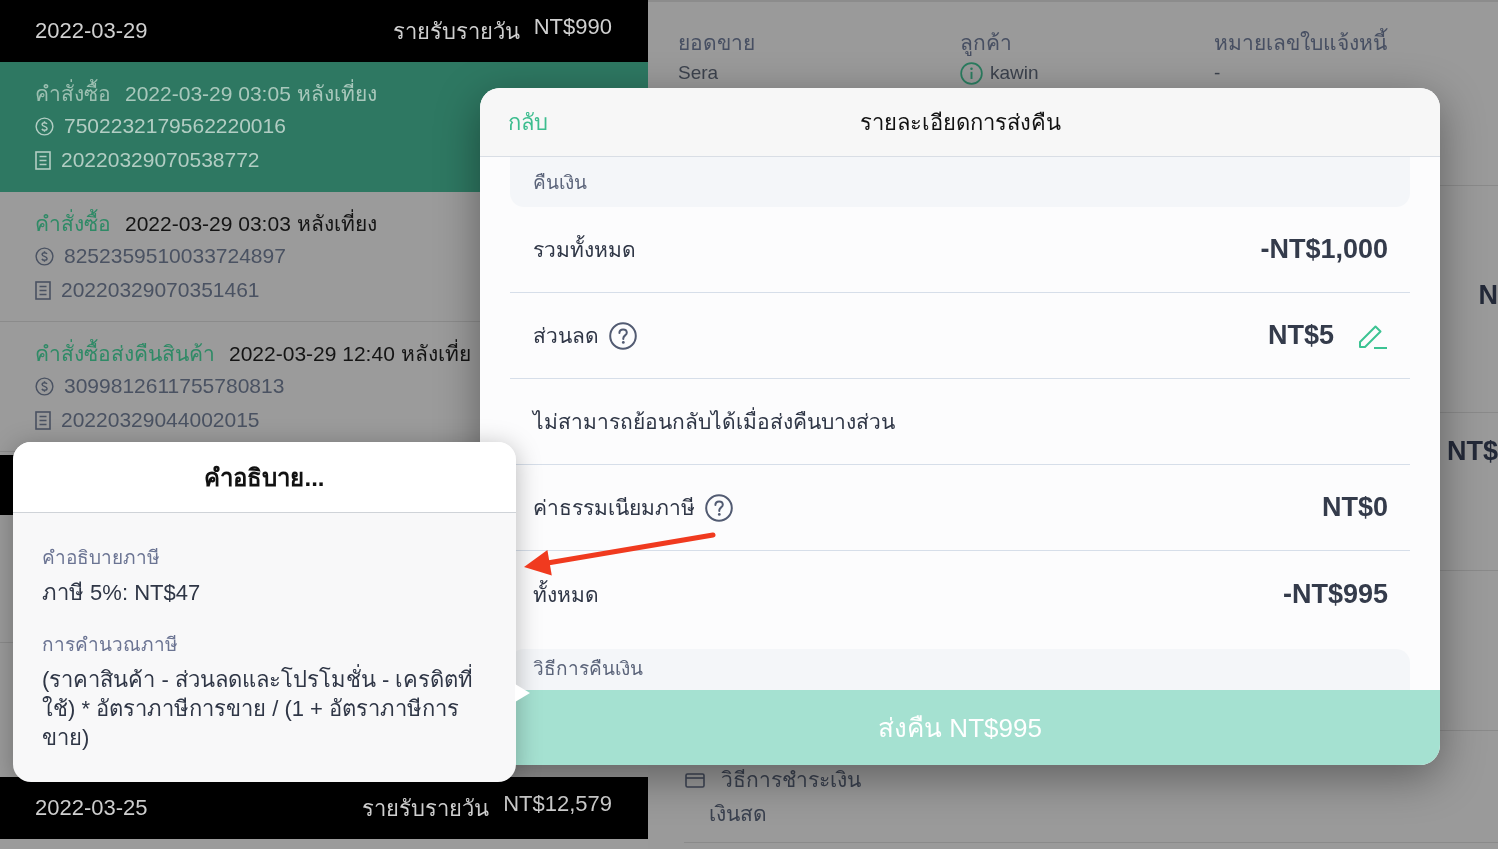 The height and width of the screenshot is (849, 1498). What do you see at coordinates (174, 386) in the screenshot?
I see `payment-id-text: 3099812611755780813` at bounding box center [174, 386].